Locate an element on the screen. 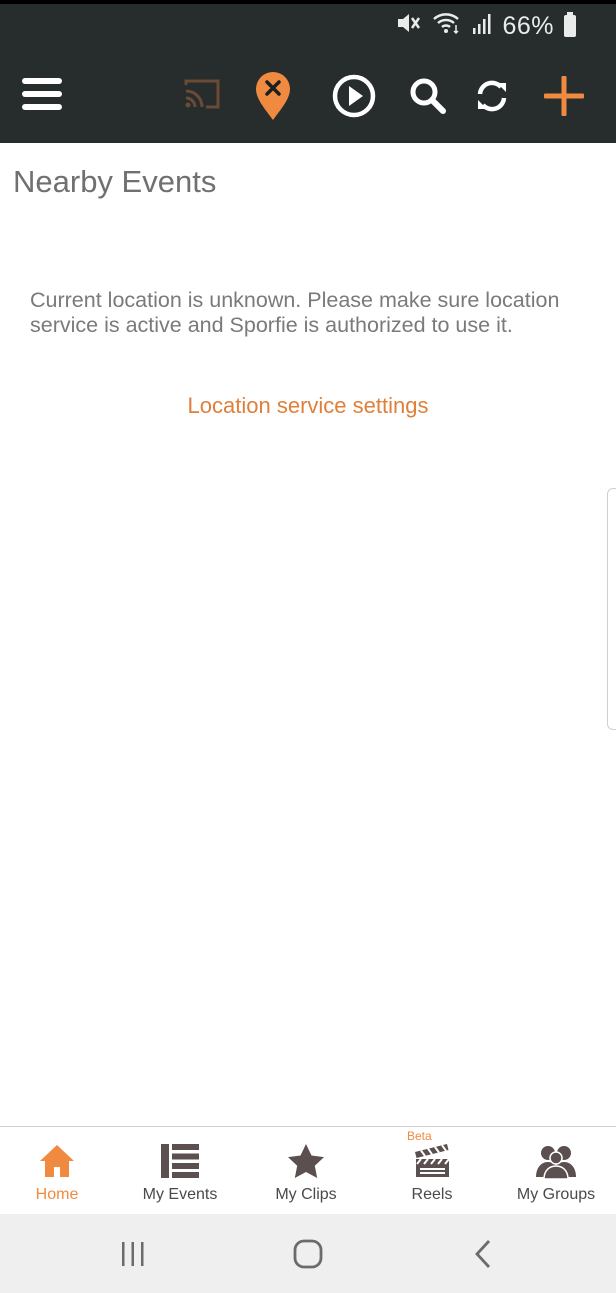 The height and width of the screenshot is (1293, 616). status-bar: 66% is located at coordinates (486, 26).